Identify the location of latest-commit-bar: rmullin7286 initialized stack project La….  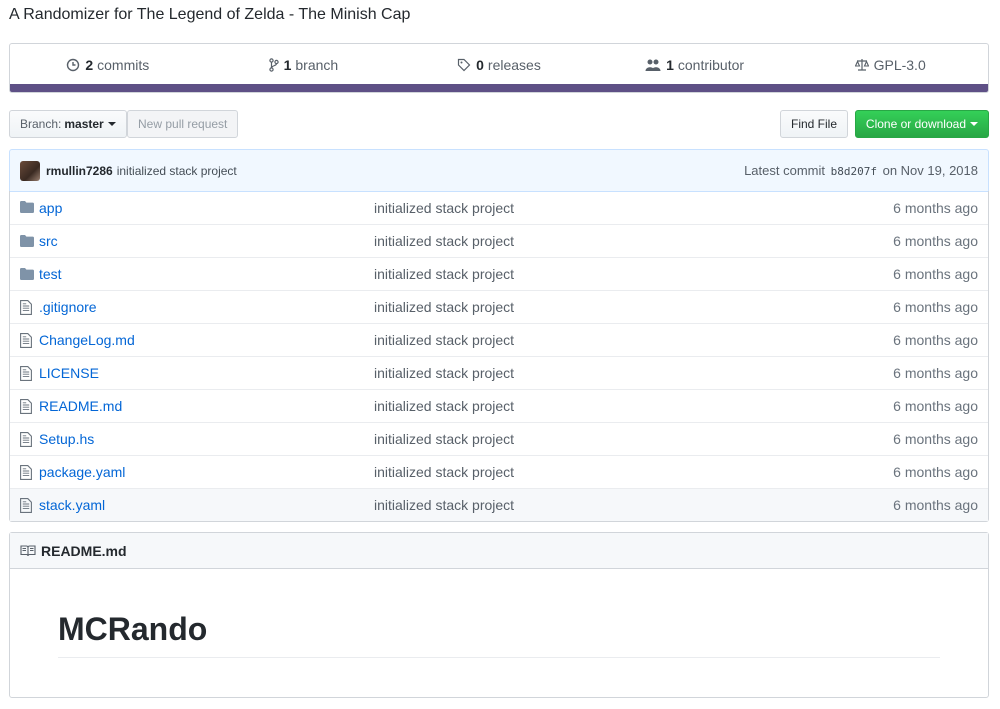
(499, 170).